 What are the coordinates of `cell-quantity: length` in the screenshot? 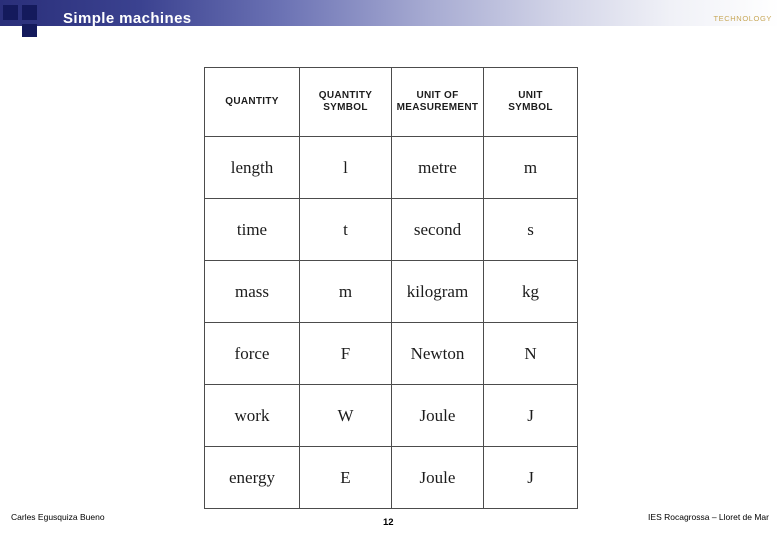 It's located at (252, 167).